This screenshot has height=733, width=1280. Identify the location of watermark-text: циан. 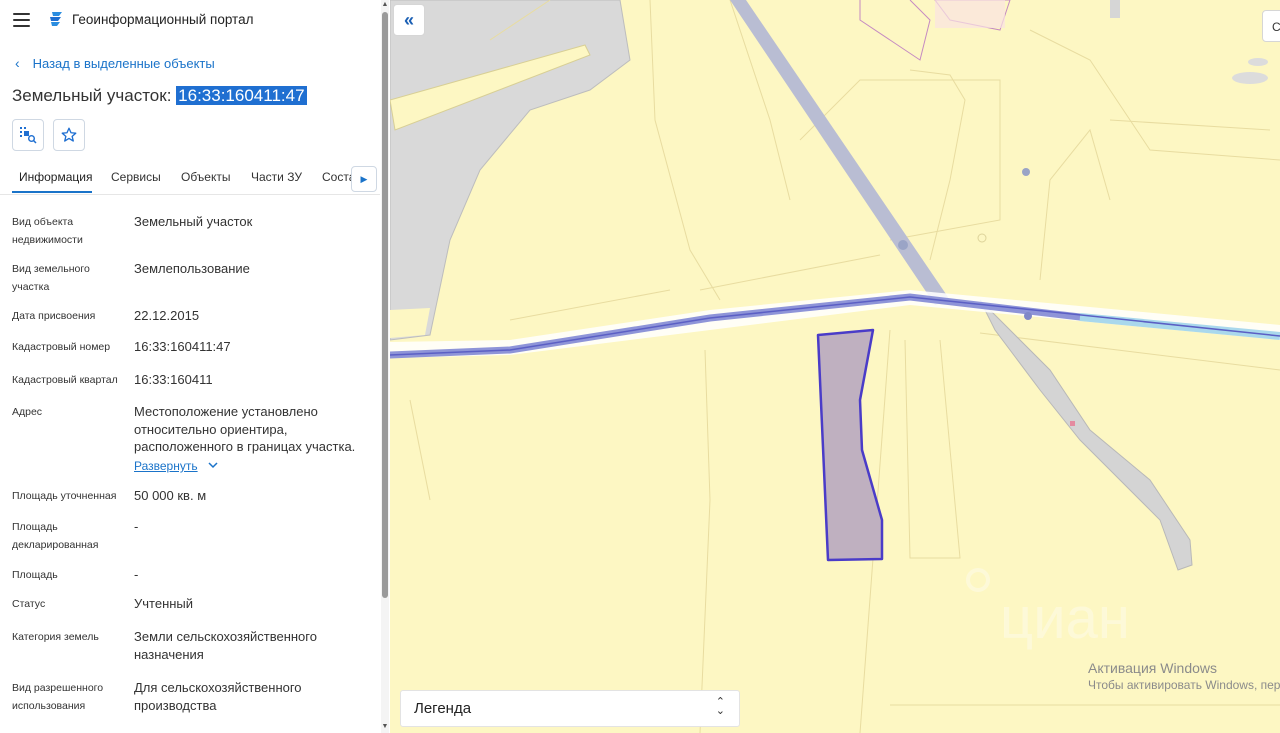
(1065, 618).